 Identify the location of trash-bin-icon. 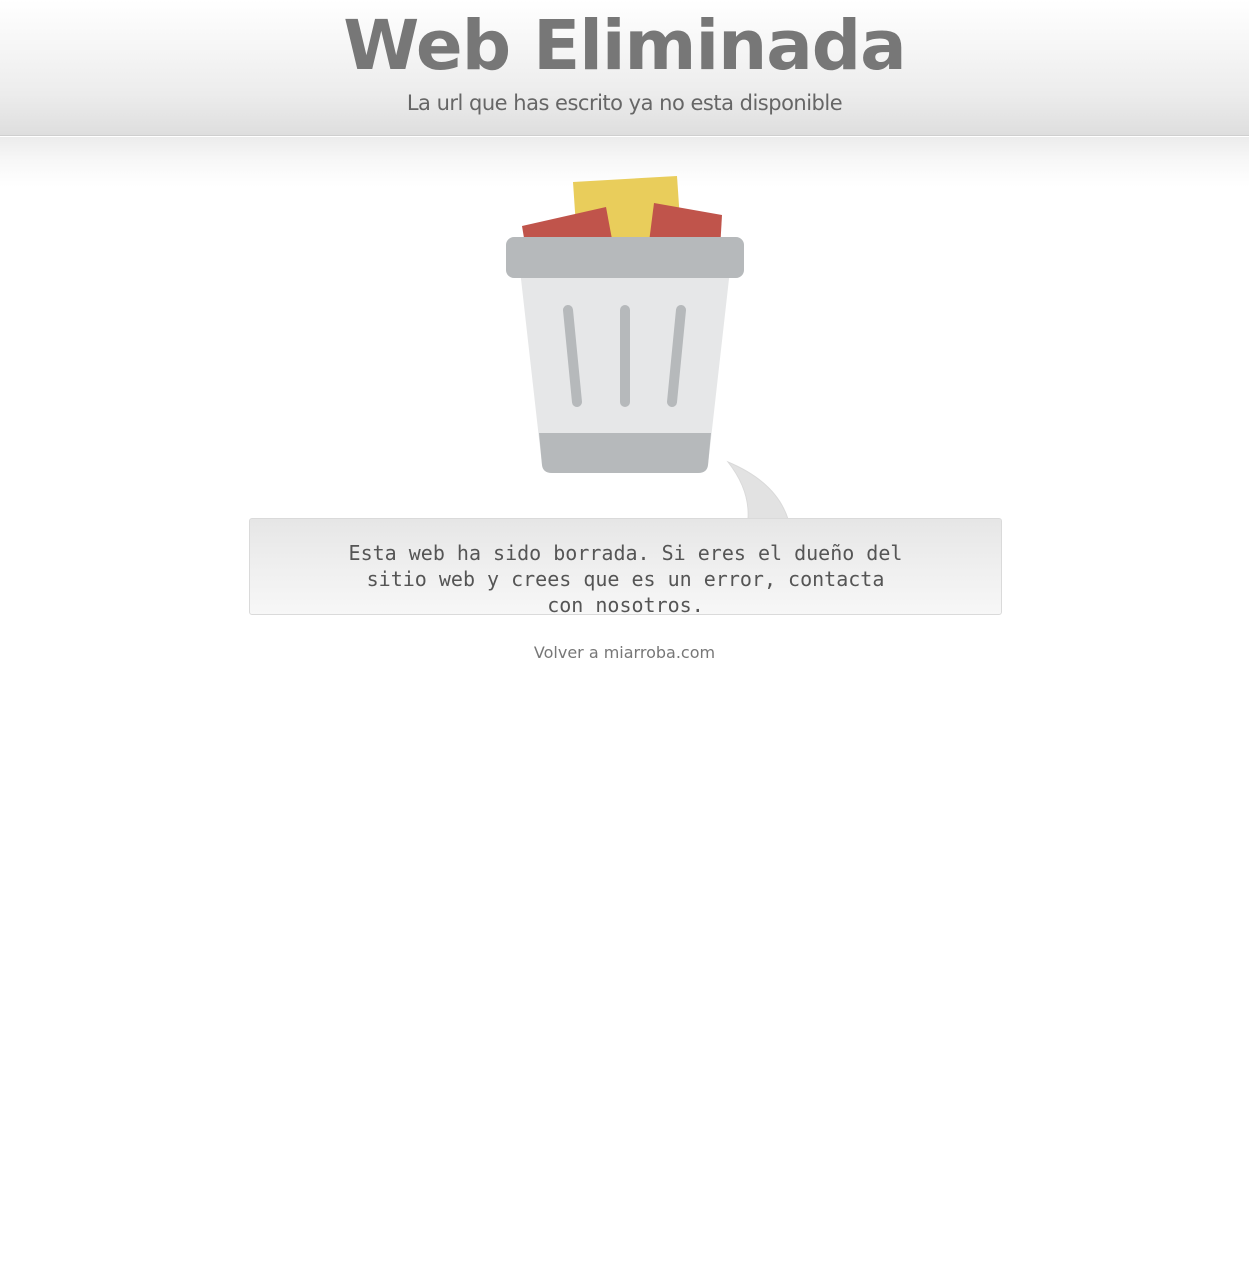
(625, 324).